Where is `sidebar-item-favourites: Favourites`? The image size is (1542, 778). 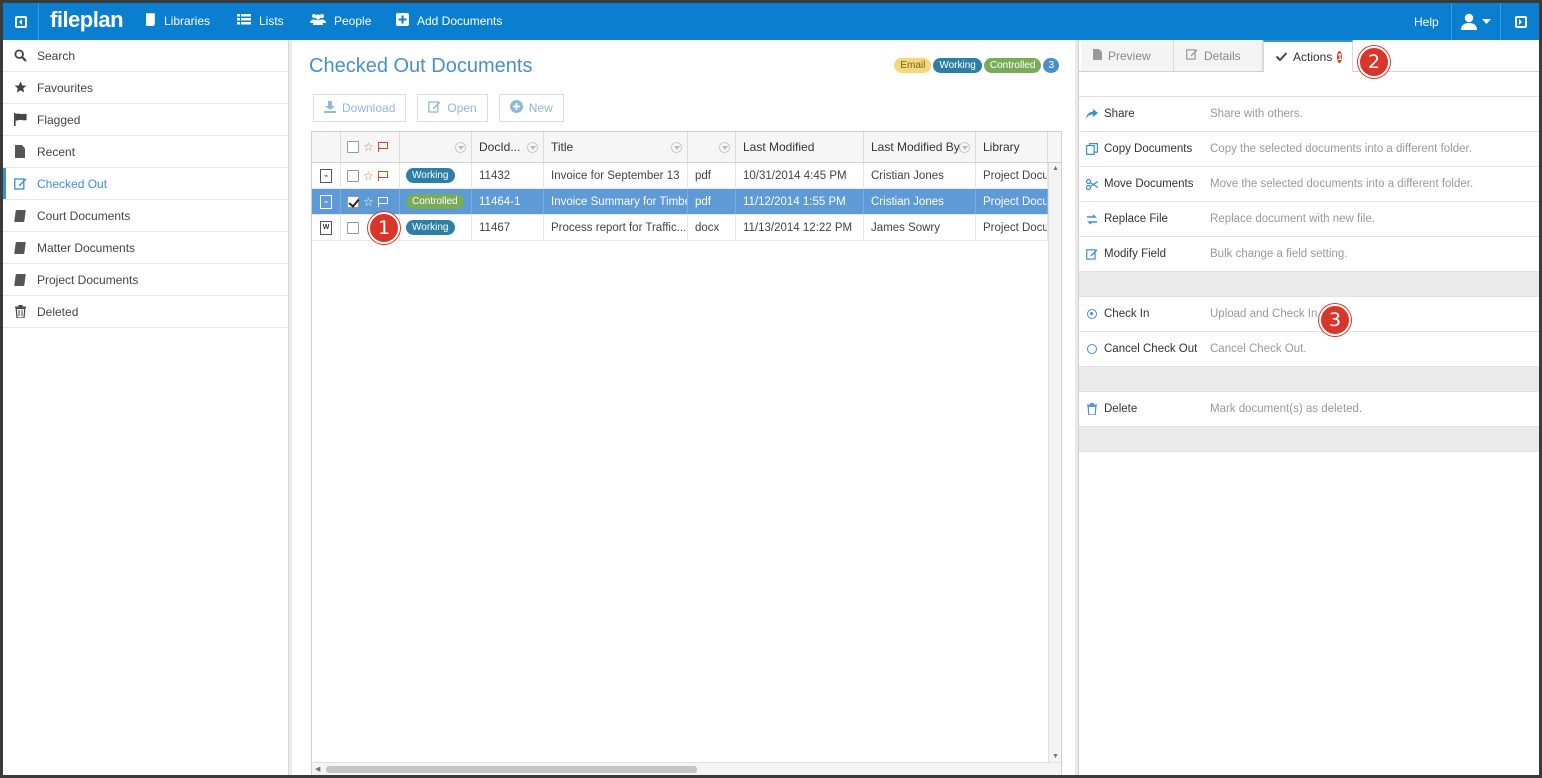
sidebar-item-favourites: Favourites is located at coordinates (145, 88).